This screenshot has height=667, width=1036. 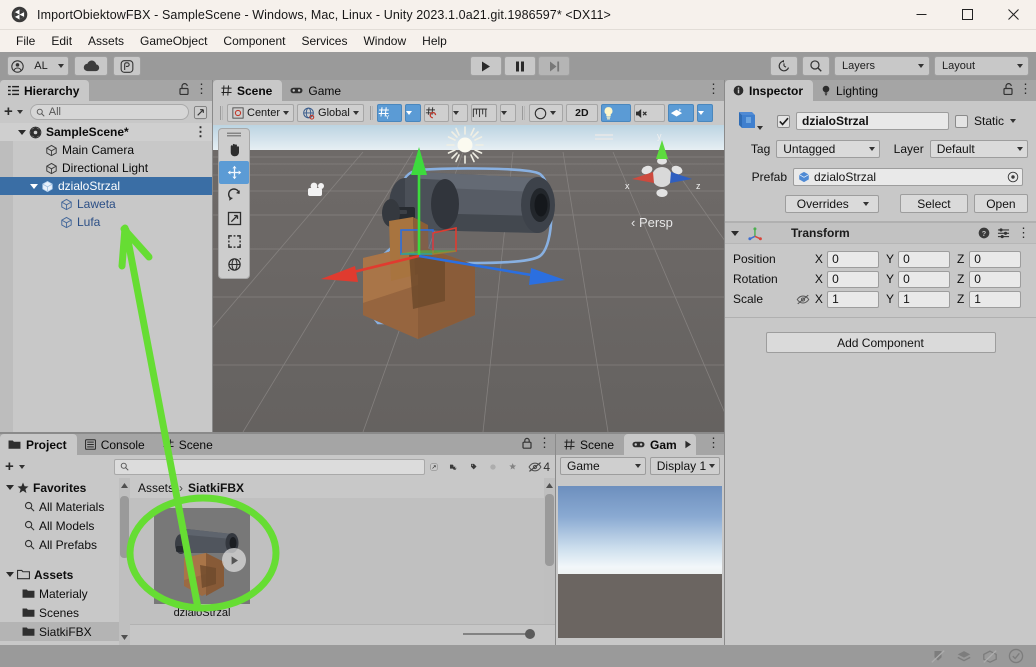 What do you see at coordinates (483, 113) in the screenshot?
I see `grid-size-button` at bounding box center [483, 113].